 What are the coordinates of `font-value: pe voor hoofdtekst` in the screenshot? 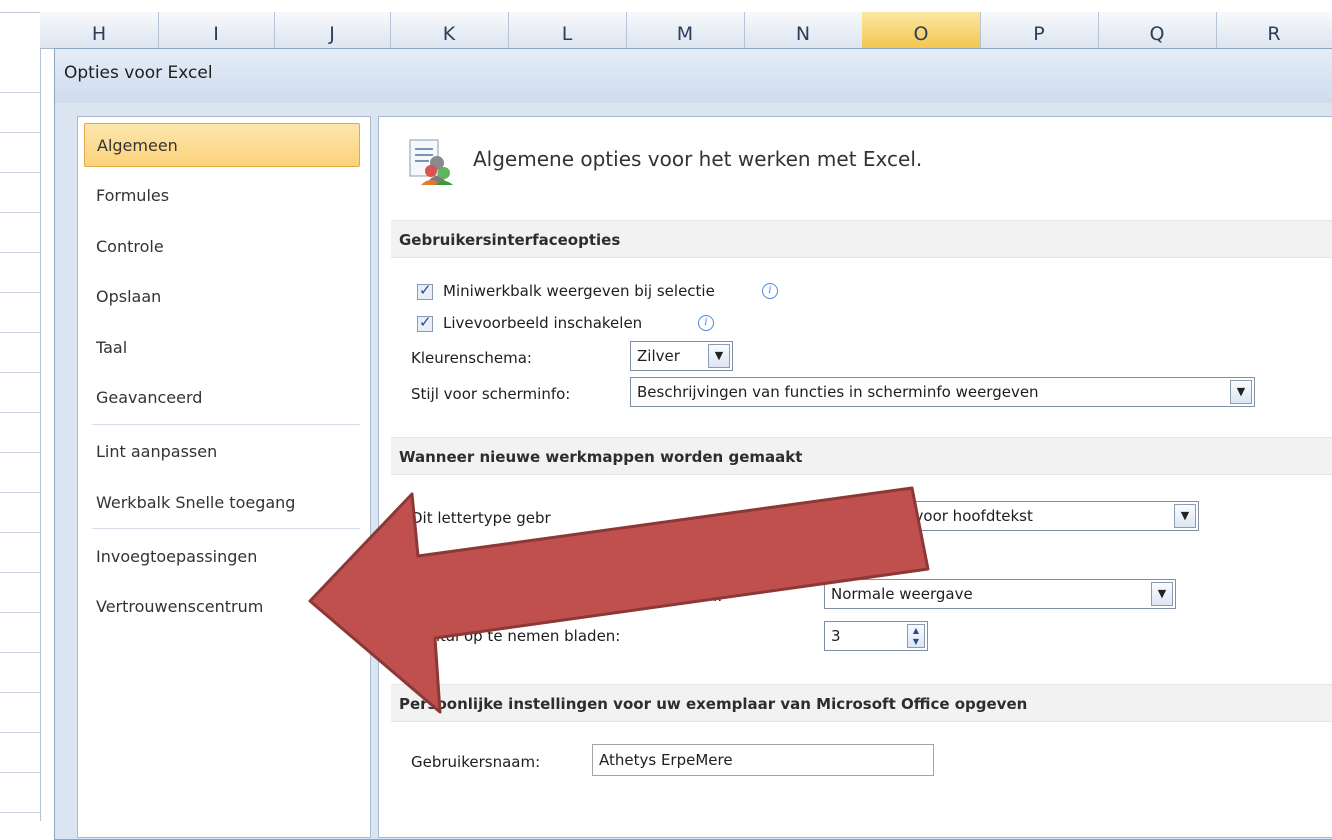 It's located at (962, 516).